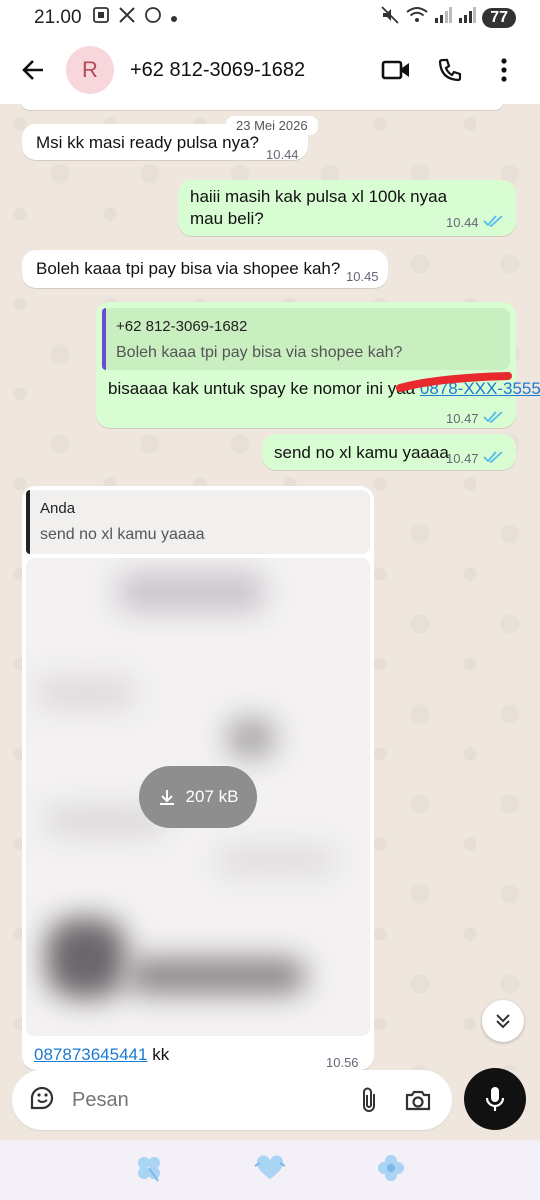 The width and height of the screenshot is (540, 1200). Describe the element at coordinates (454, 382) in the screenshot. I see `redaction-scribble` at that location.